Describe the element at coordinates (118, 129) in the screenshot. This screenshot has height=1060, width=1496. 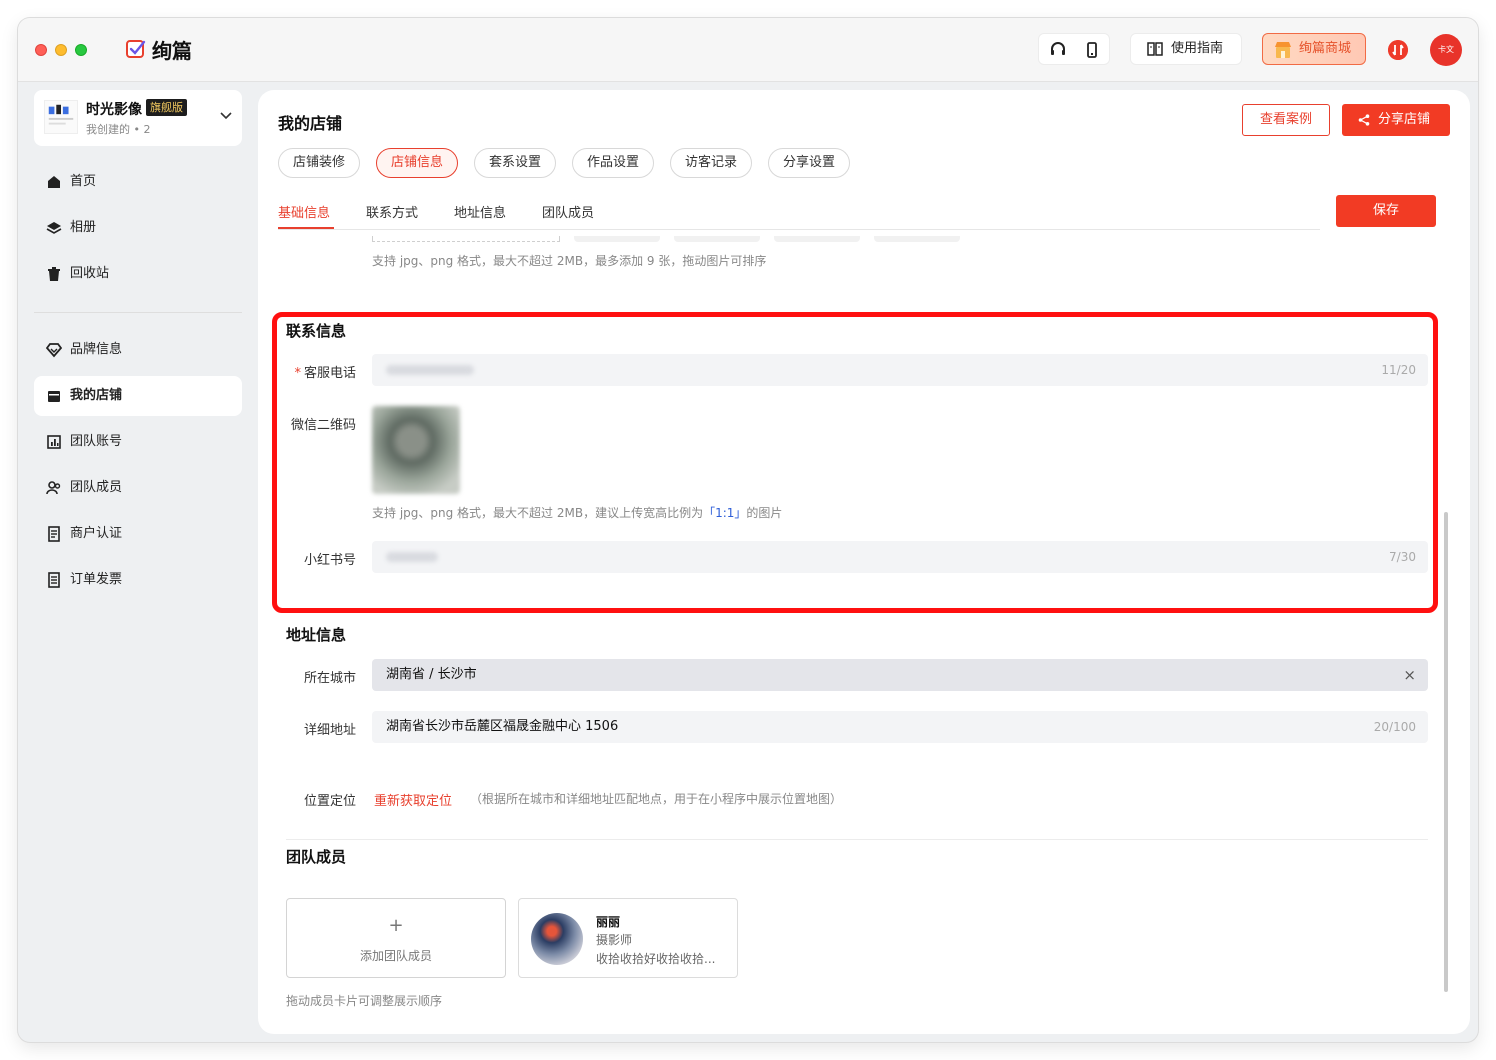
I see `store-subtitle: 我创建的 • 2` at that location.